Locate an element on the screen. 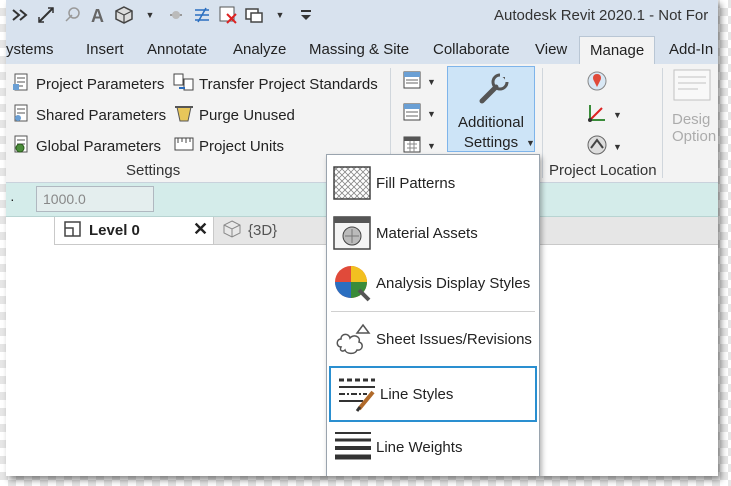  section-icon is located at coordinates (176, 15).